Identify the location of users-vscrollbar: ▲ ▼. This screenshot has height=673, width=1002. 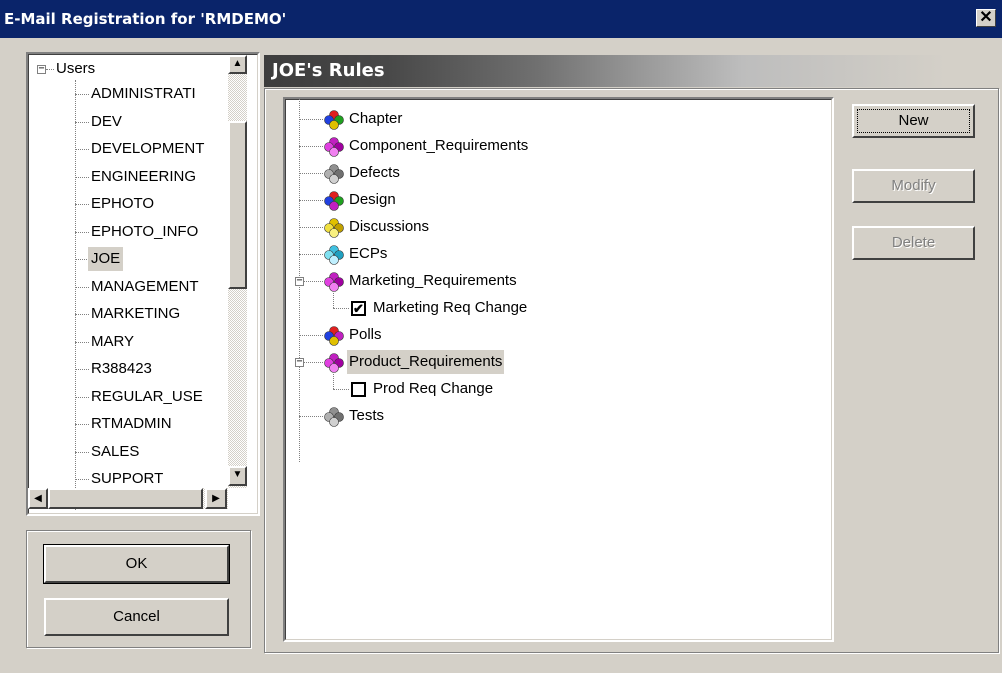
(237, 271).